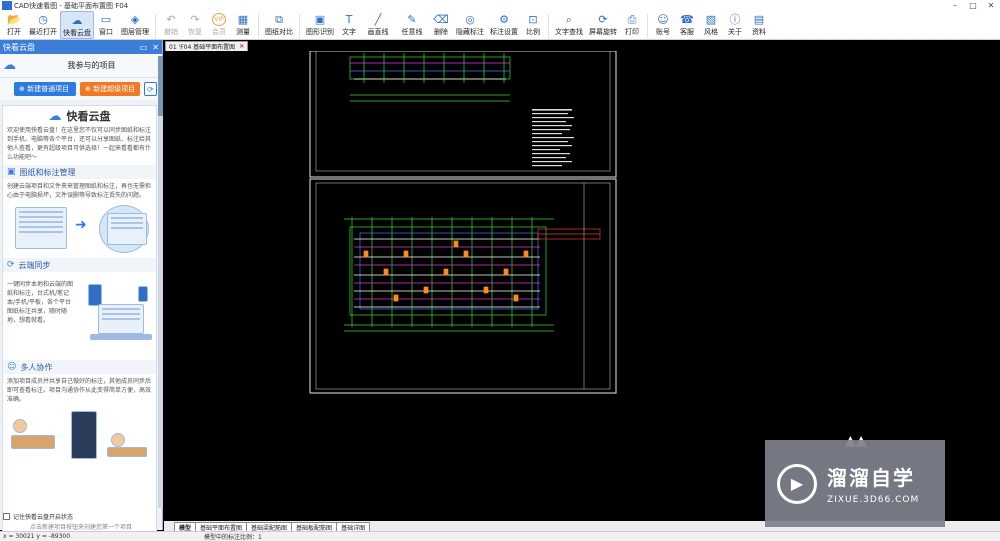 The width and height of the screenshot is (1000, 541). What do you see at coordinates (207, 46) in the screenshot?
I see `document-tab: 01 'F04 基础平面布置图 ✕` at bounding box center [207, 46].